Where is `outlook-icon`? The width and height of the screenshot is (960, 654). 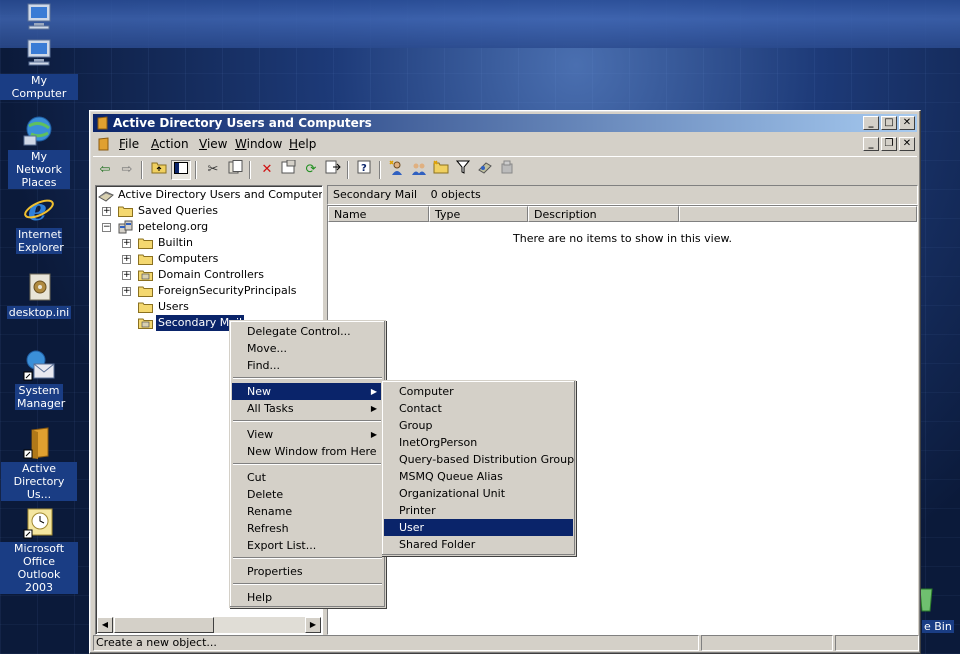 outlook-icon is located at coordinates (39, 523).